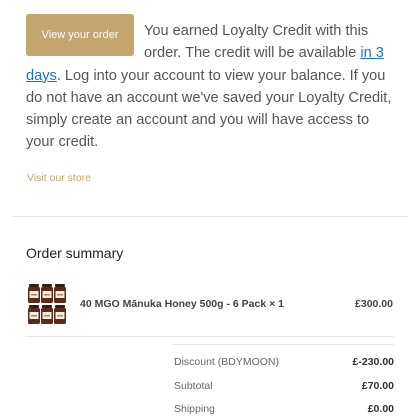 The image size is (420, 420). Describe the element at coordinates (194, 409) in the screenshot. I see `shipping-label: Shipping` at that location.